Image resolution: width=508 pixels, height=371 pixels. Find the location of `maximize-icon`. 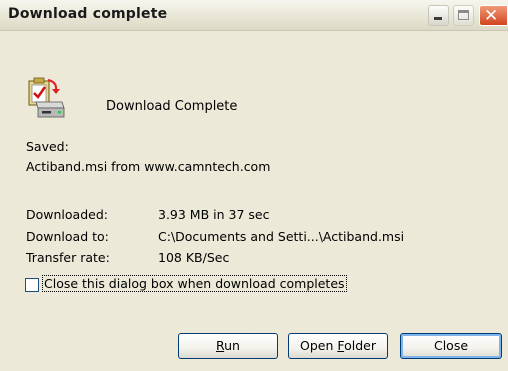

maximize-icon is located at coordinates (463, 15).